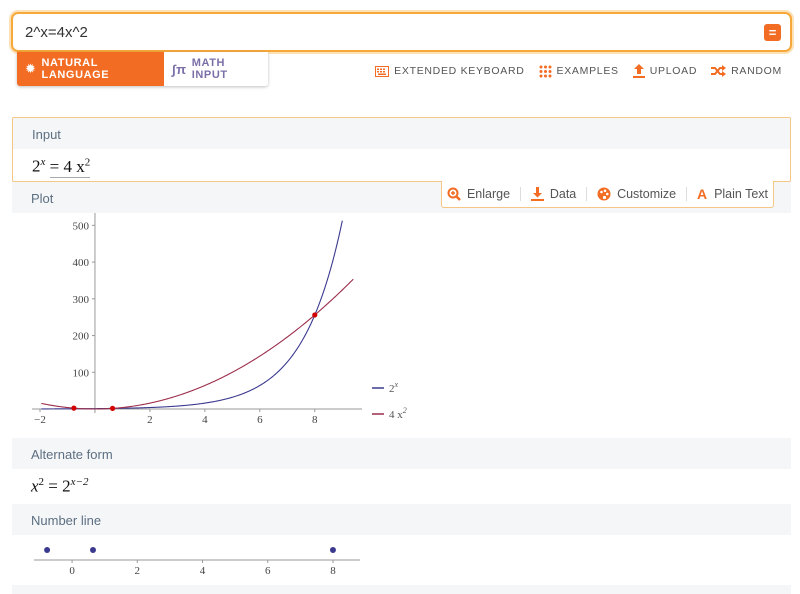 The height and width of the screenshot is (594, 800). Describe the element at coordinates (80, 337) in the screenshot. I see `y-tick-label: 200` at that location.